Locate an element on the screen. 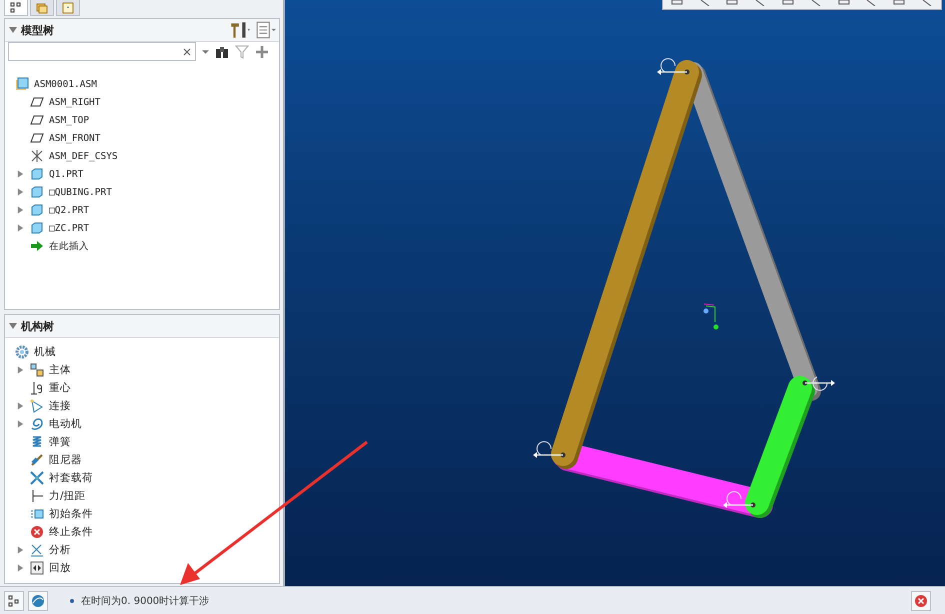 The height and width of the screenshot is (614, 945). tree-item: 重心 is located at coordinates (60, 388).